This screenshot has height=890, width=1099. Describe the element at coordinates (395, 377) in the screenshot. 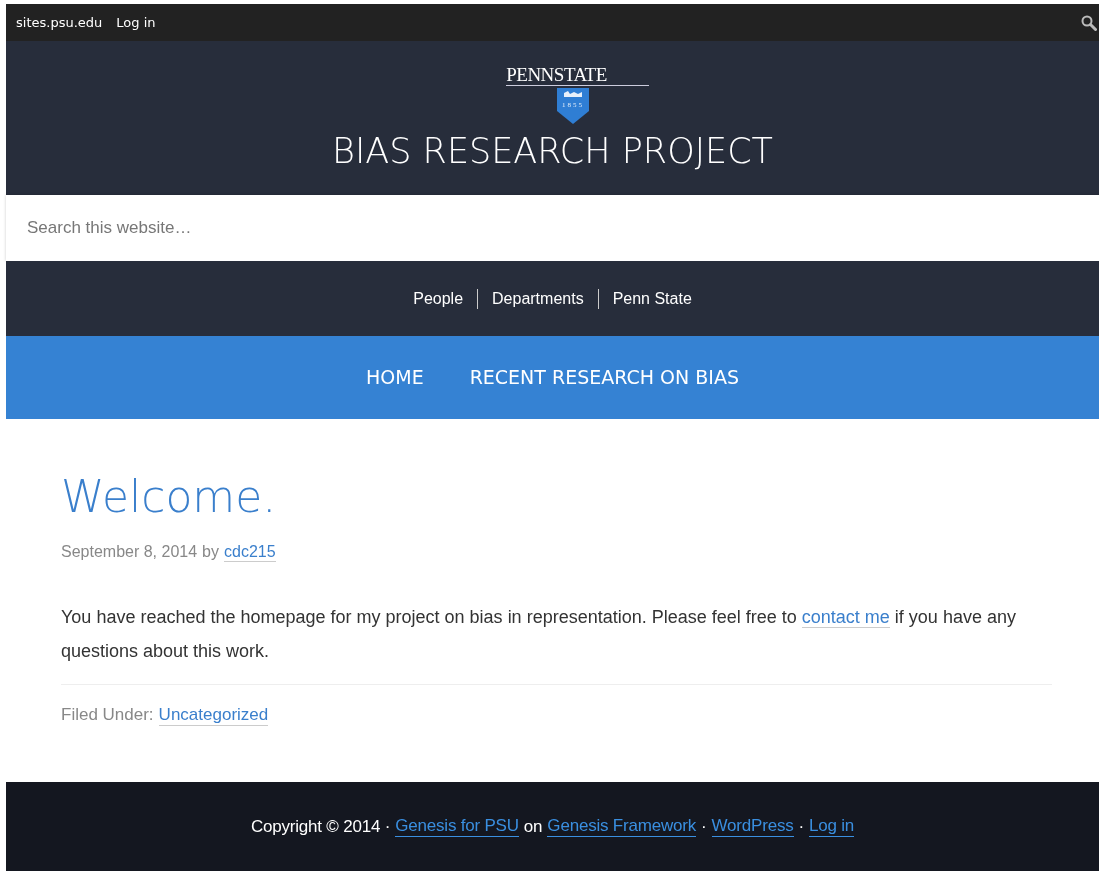

I see `menu-item: HOME` at that location.